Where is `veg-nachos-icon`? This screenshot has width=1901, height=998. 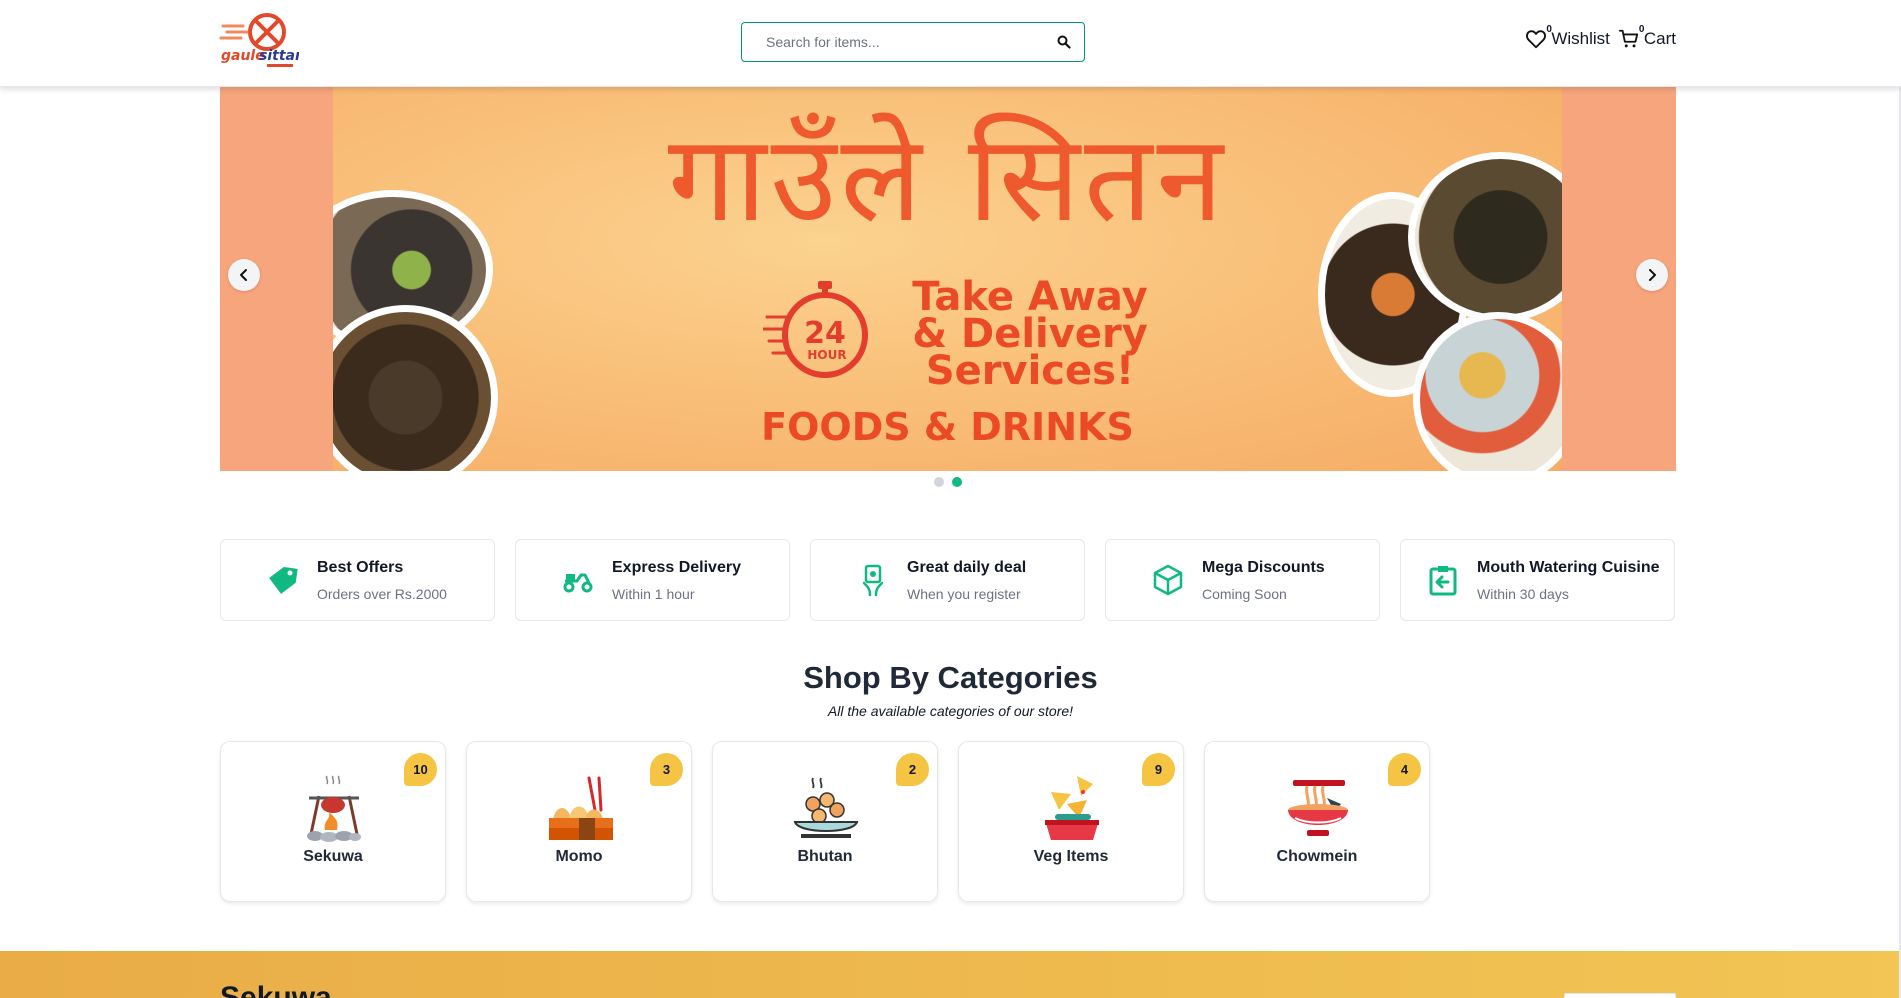
veg-nachos-icon is located at coordinates (1072, 809).